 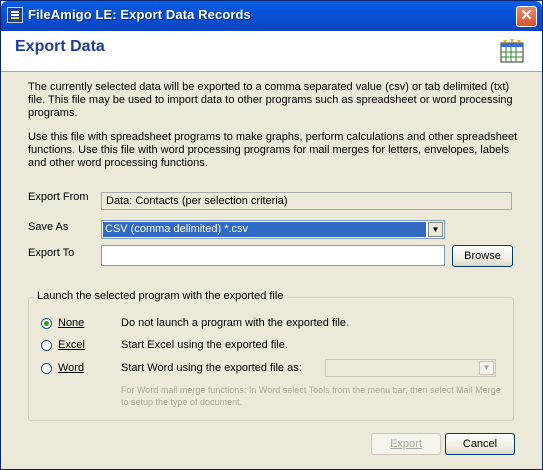 What do you see at coordinates (273, 255) in the screenshot?
I see `export-to-input` at bounding box center [273, 255].